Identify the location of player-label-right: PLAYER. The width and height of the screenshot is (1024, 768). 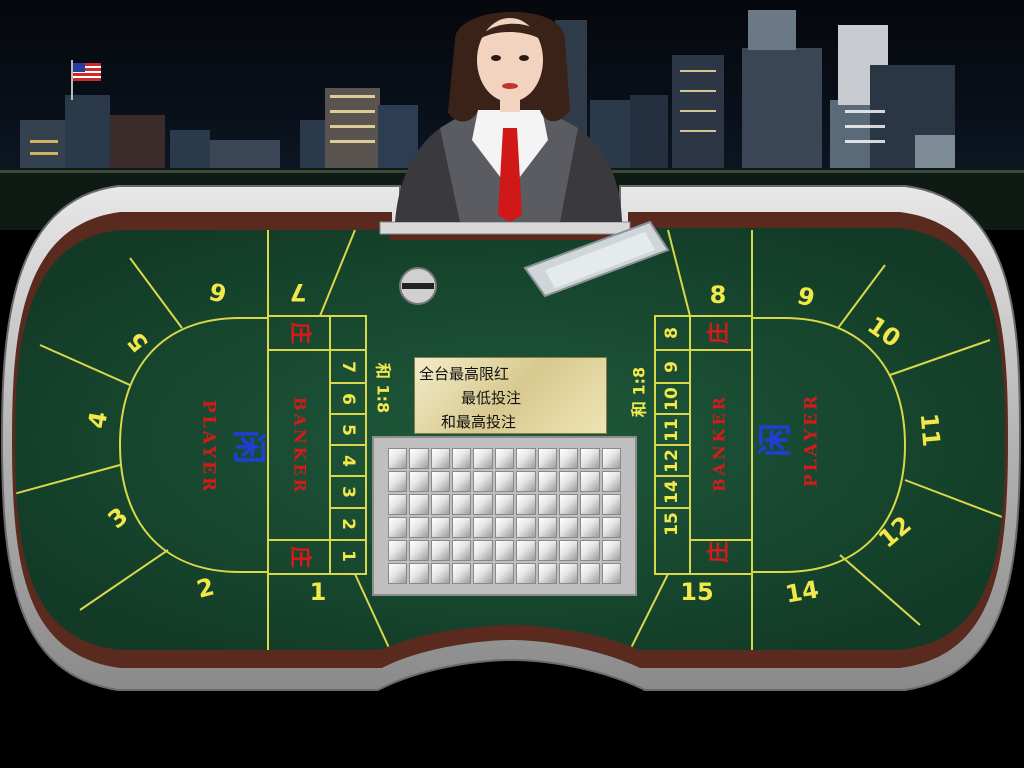
(812, 440).